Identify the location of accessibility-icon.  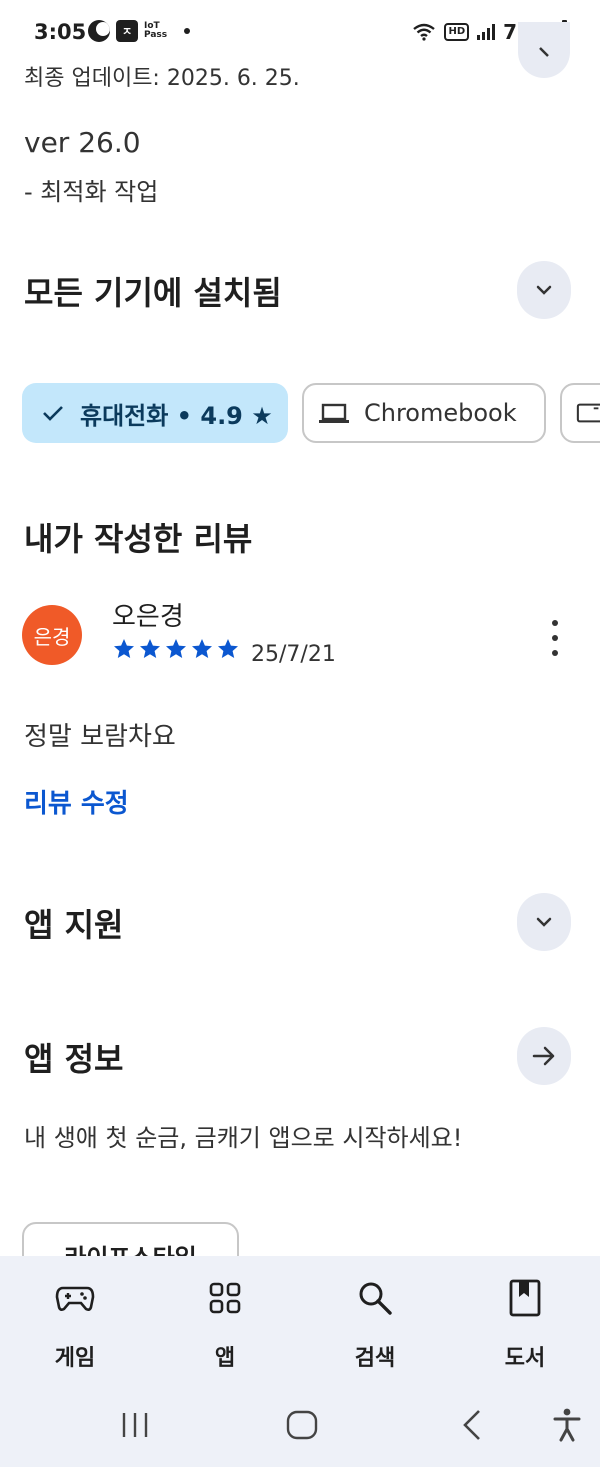
(567, 1425).